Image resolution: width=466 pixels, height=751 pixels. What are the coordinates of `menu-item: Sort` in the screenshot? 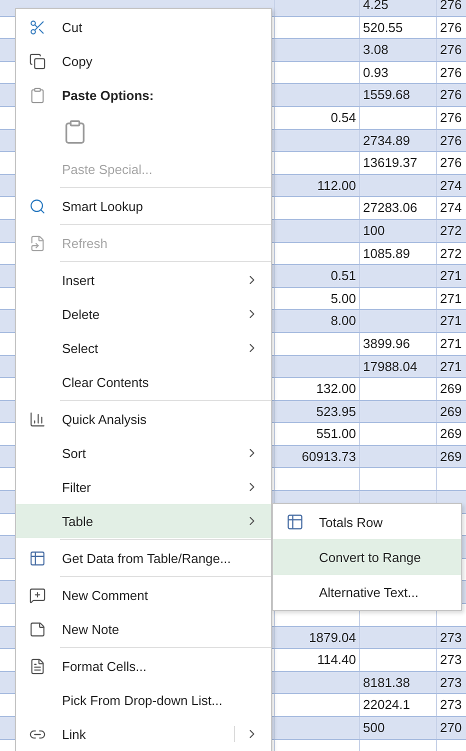 It's located at (143, 453).